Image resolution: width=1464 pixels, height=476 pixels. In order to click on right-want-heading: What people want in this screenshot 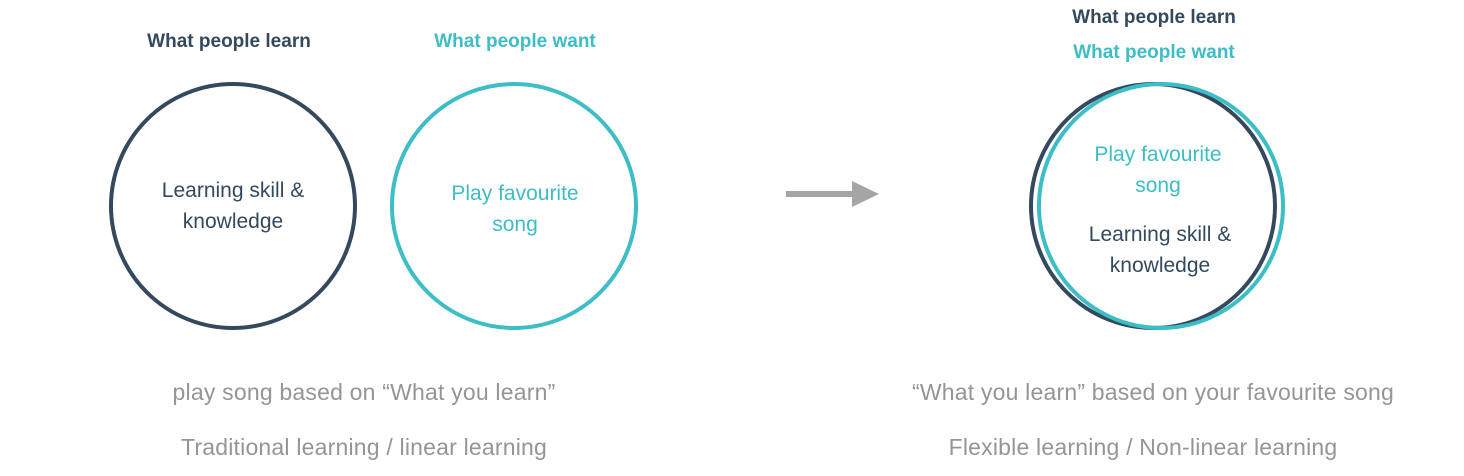, I will do `click(1154, 52)`.